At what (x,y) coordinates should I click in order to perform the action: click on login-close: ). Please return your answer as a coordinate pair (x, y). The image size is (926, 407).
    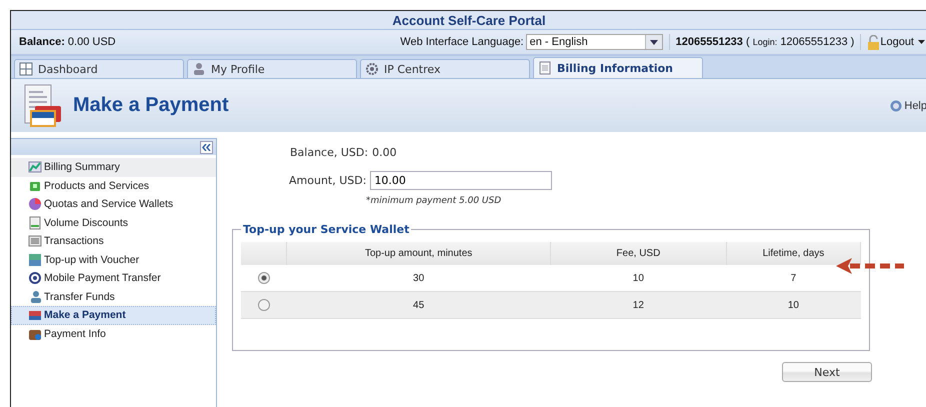
    Looking at the image, I should click on (852, 42).